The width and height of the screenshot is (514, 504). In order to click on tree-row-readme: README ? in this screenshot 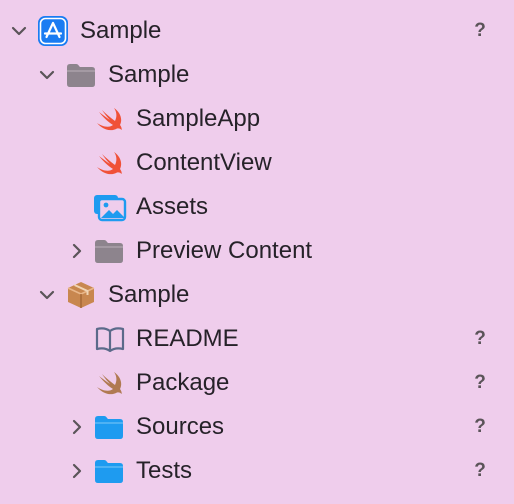, I will do `click(257, 339)`.